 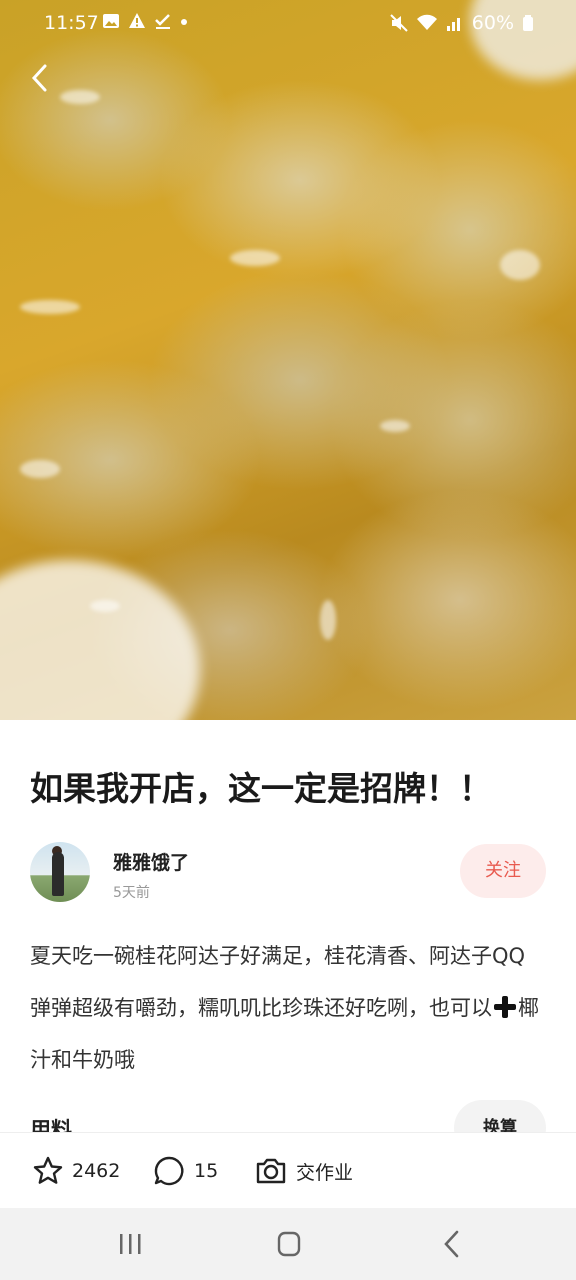 What do you see at coordinates (100, 640) in the screenshot?
I see `bowl-rim` at bounding box center [100, 640].